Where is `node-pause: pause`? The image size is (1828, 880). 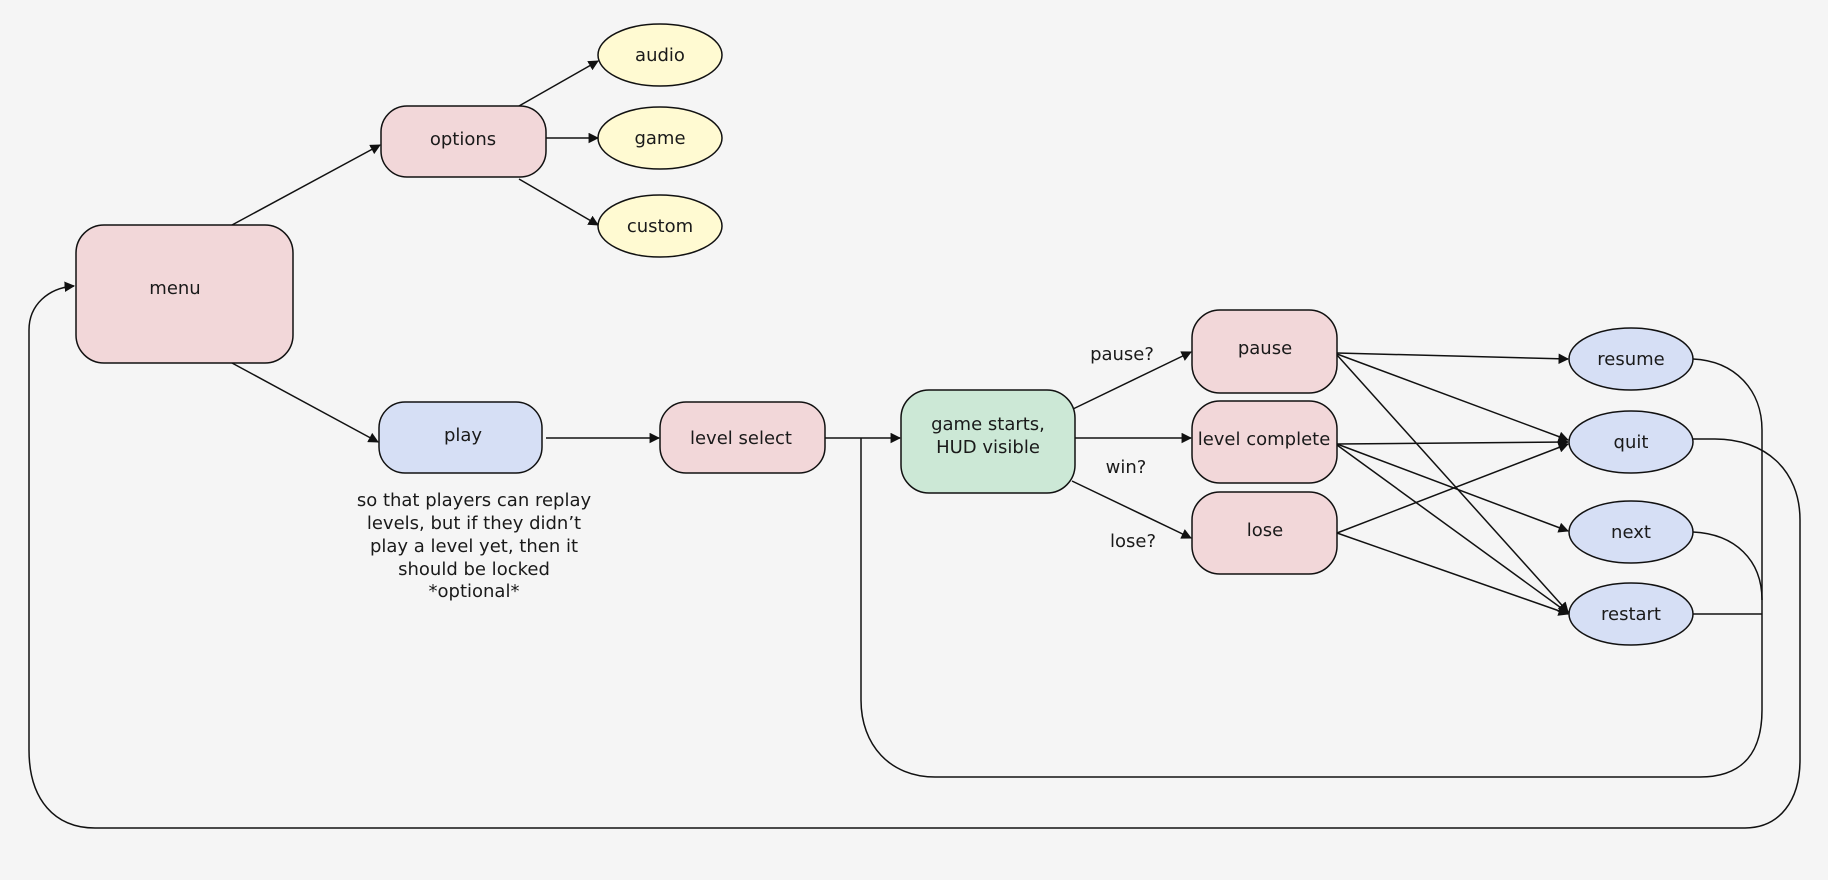 node-pause: pause is located at coordinates (1264, 351).